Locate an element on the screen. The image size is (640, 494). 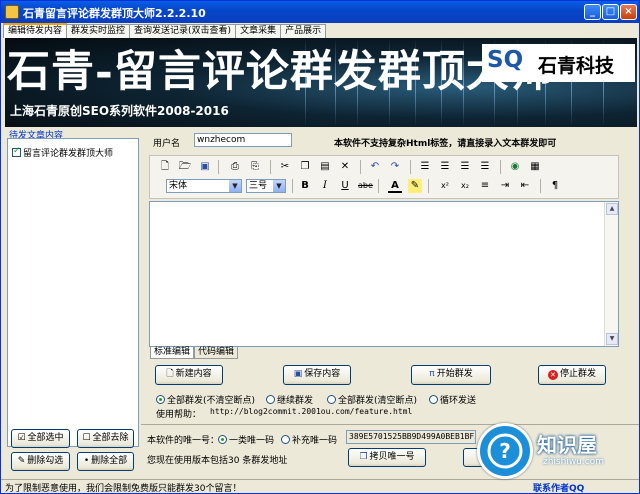
article-list-panel: 待发文章内容 留言评论群发群顶大师 is located at coordinates (72, 301).